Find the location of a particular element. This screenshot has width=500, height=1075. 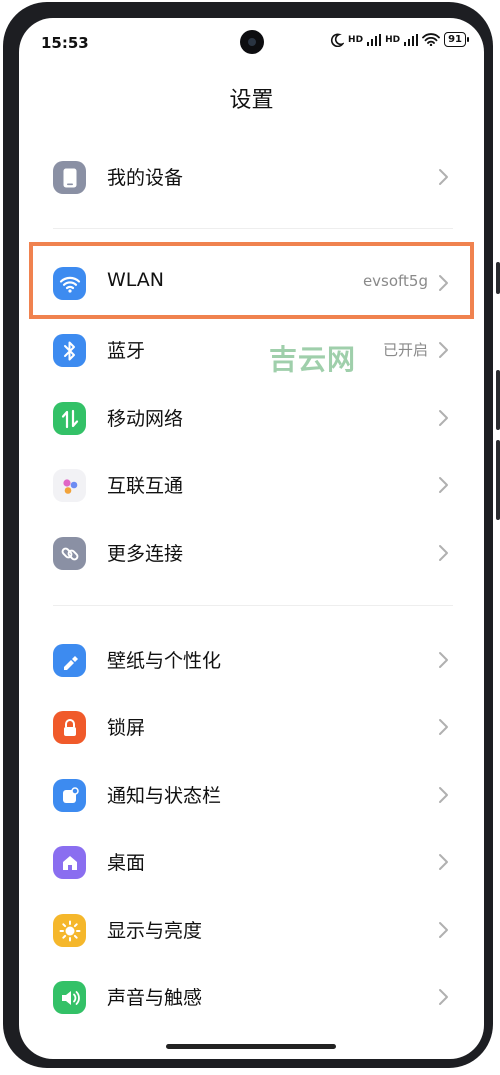

power-button is located at coordinates (498, 480).